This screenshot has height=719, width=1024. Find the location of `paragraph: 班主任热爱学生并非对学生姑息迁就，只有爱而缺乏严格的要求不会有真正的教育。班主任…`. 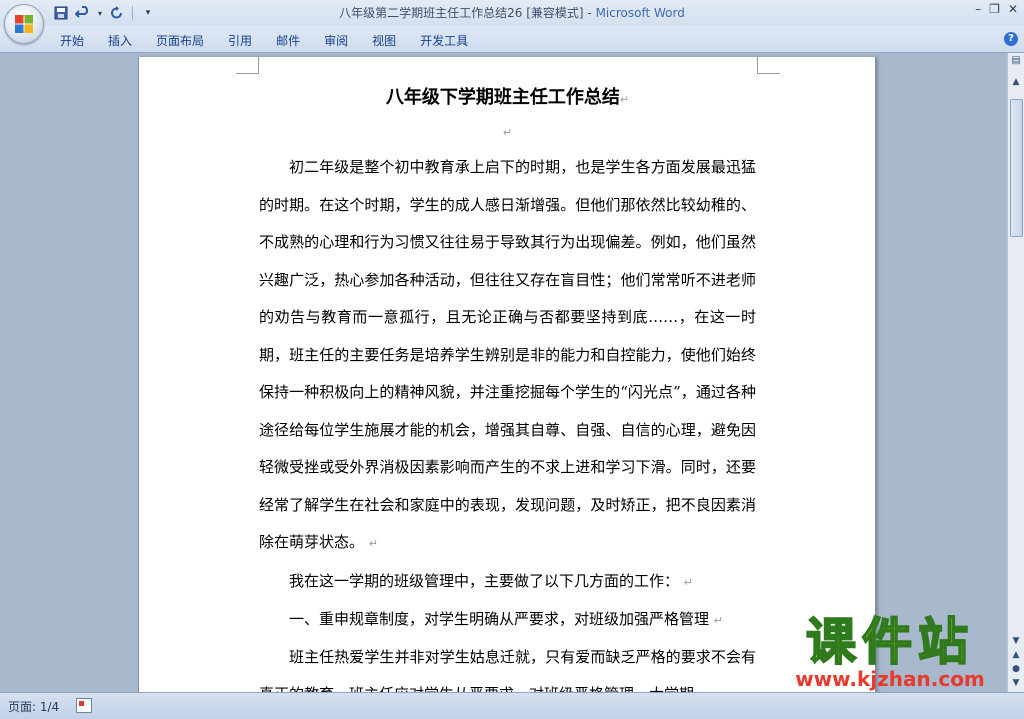

paragraph: 班主任热爱学生并非对学生姑息迁就，只有爱而缺乏严格的要求不会有真正的教育。班主任… is located at coordinates (507, 666).